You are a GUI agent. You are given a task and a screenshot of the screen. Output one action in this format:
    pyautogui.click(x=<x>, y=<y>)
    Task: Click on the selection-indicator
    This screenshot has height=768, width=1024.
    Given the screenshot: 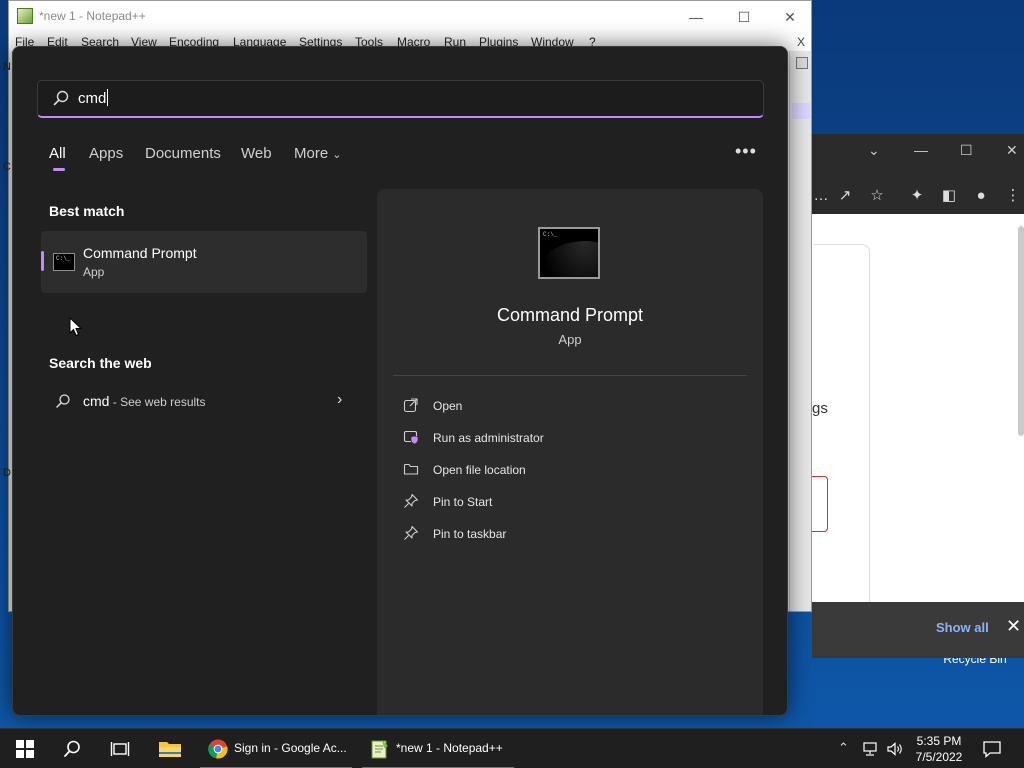 What is the action you would take?
    pyautogui.click(x=42, y=261)
    